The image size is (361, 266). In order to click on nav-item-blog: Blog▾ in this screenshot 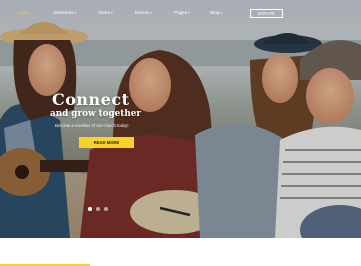, I will do `click(216, 12)`.